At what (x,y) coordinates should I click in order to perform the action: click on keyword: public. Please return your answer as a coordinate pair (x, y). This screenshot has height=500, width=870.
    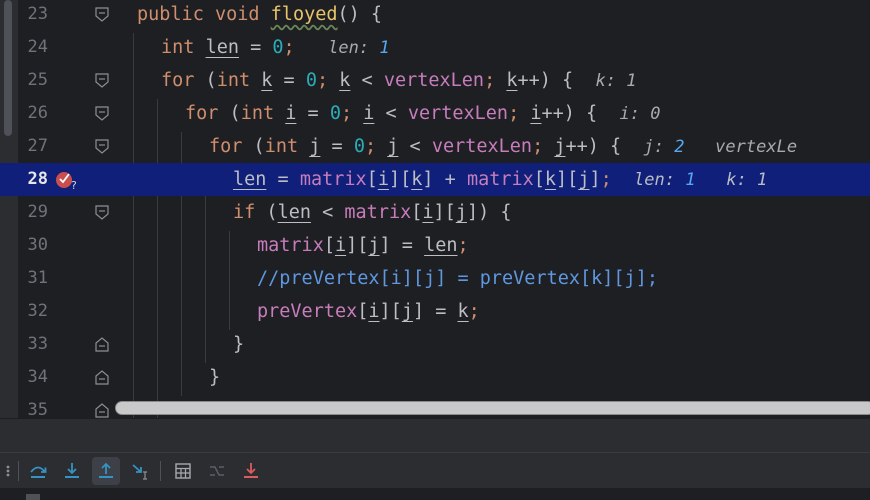
    Looking at the image, I should click on (170, 14).